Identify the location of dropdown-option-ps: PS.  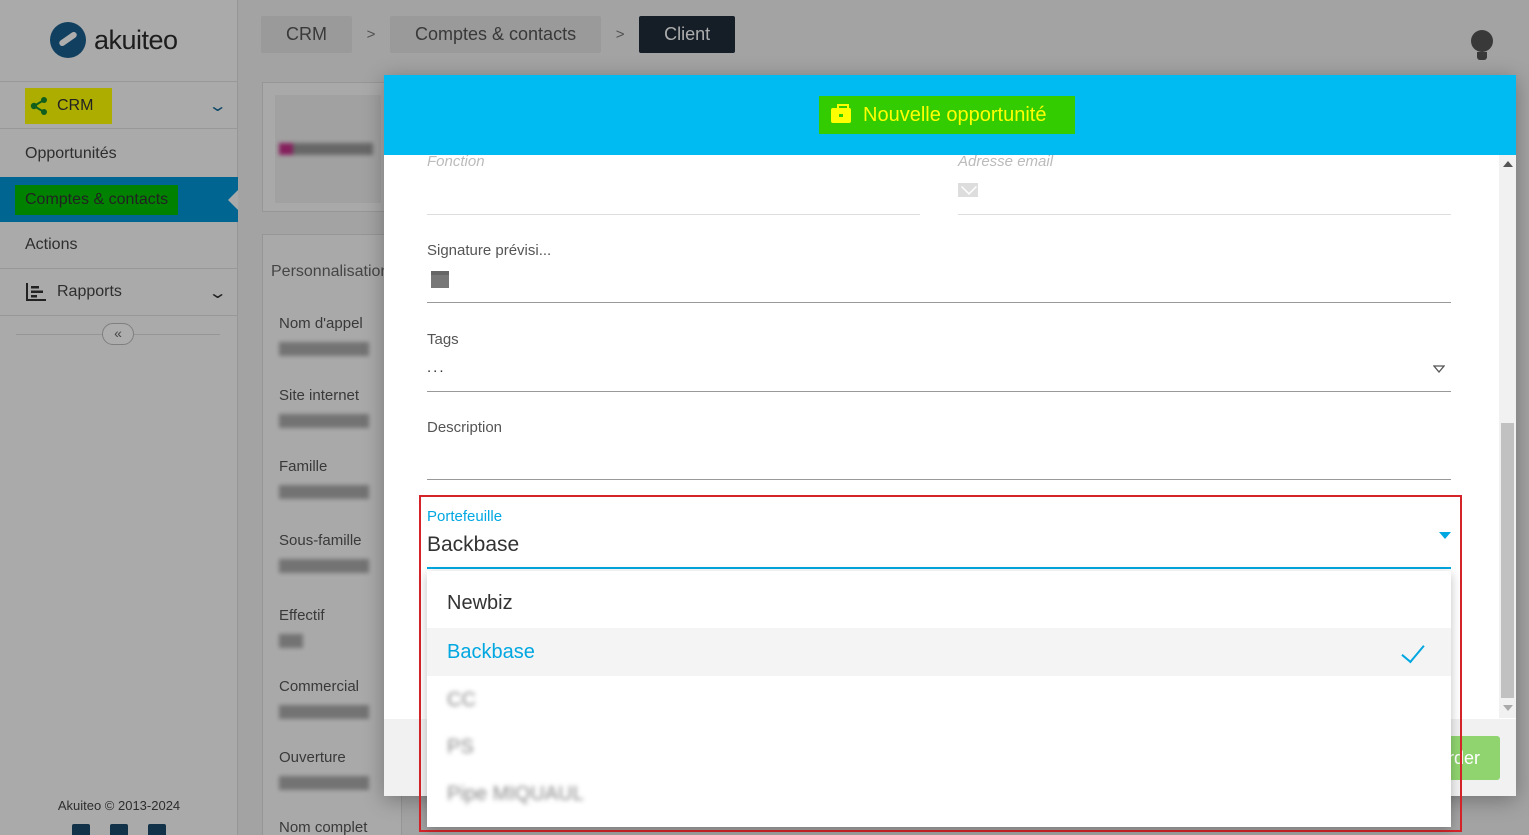
(939, 747).